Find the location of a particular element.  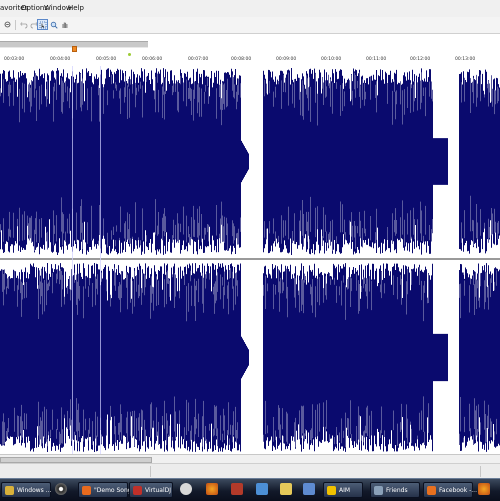

channel-divider is located at coordinates (250, 259).